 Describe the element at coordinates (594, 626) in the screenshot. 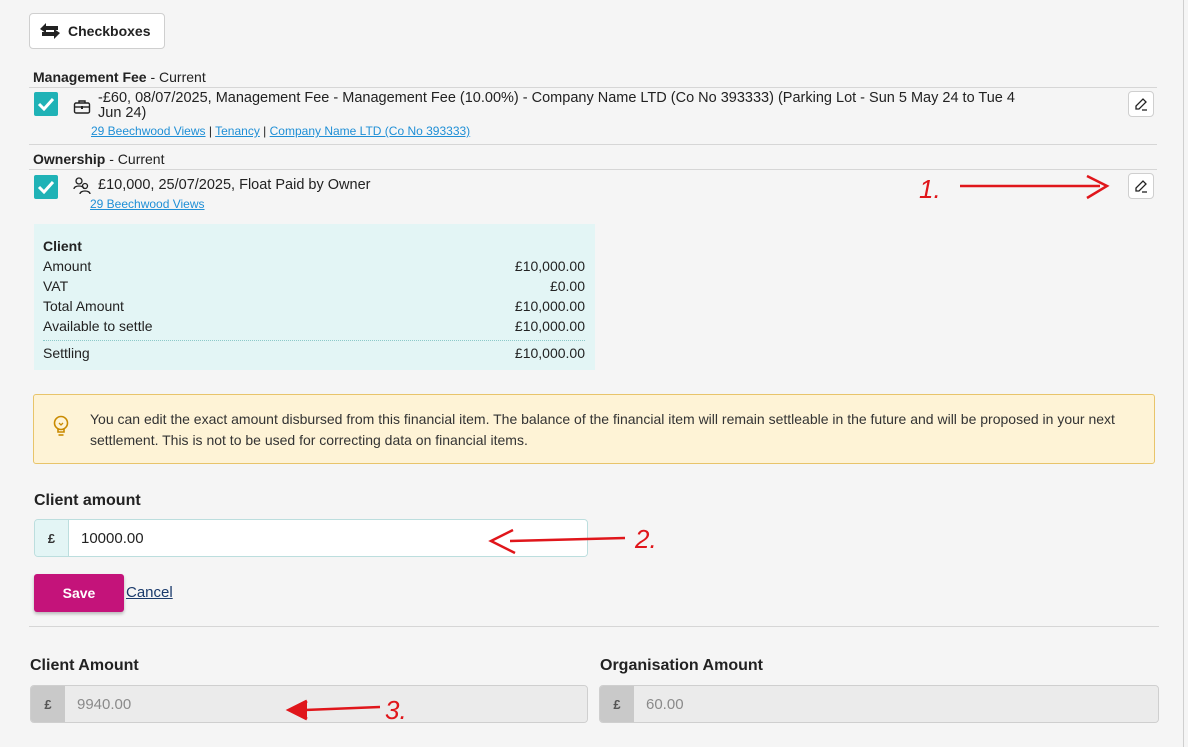

I see `section-divider` at that location.